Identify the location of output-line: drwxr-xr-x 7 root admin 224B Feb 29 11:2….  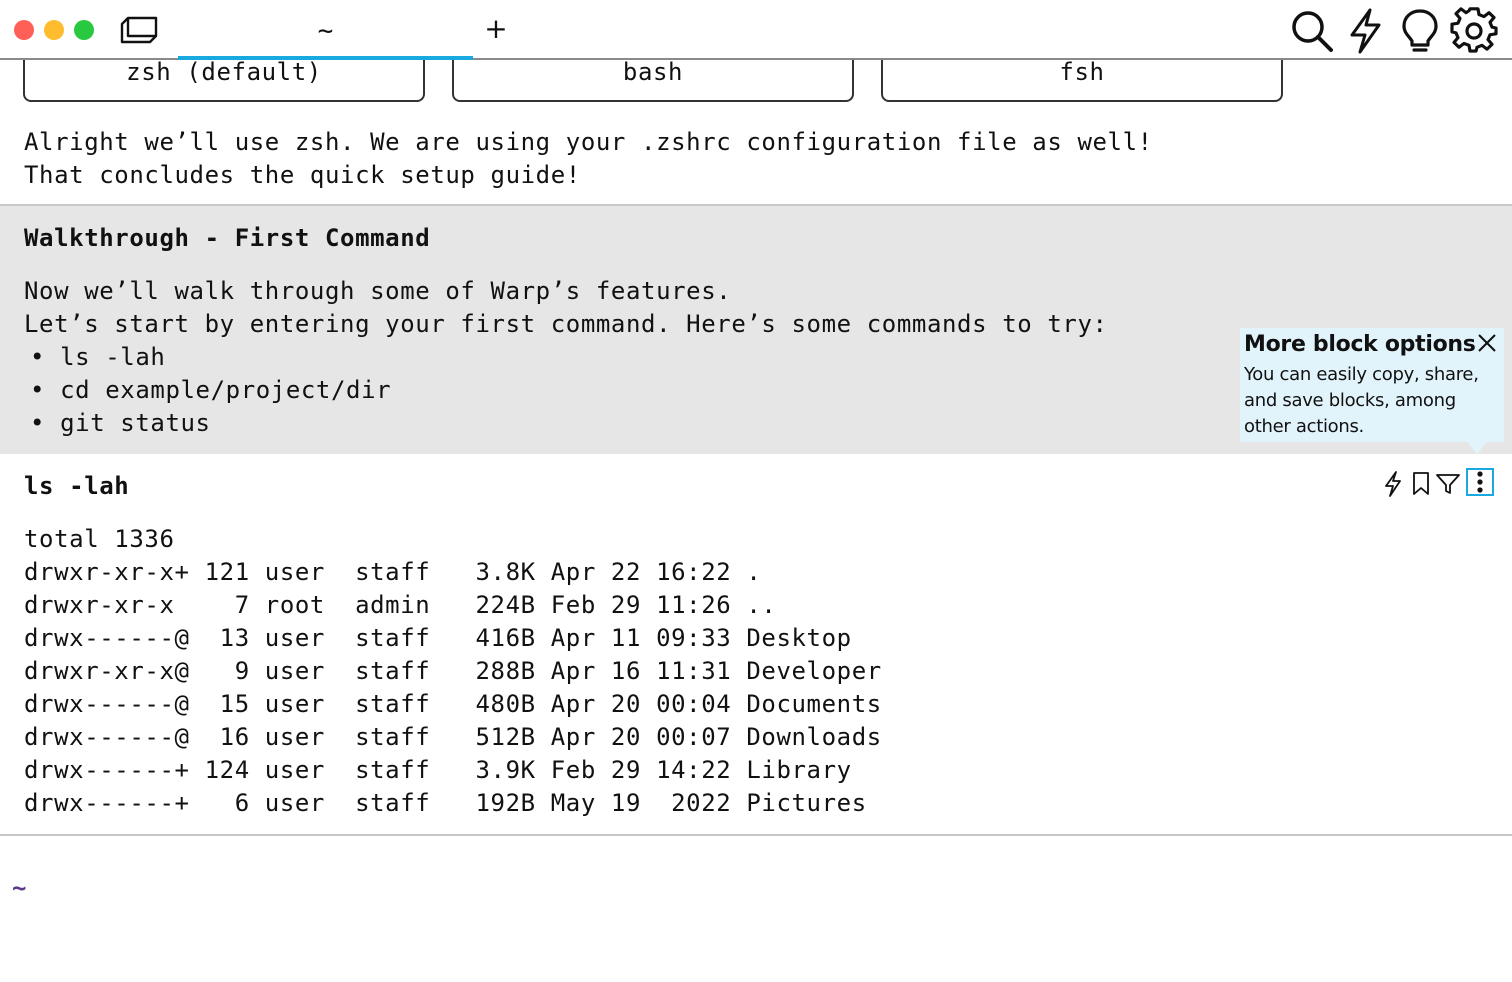
(400, 605).